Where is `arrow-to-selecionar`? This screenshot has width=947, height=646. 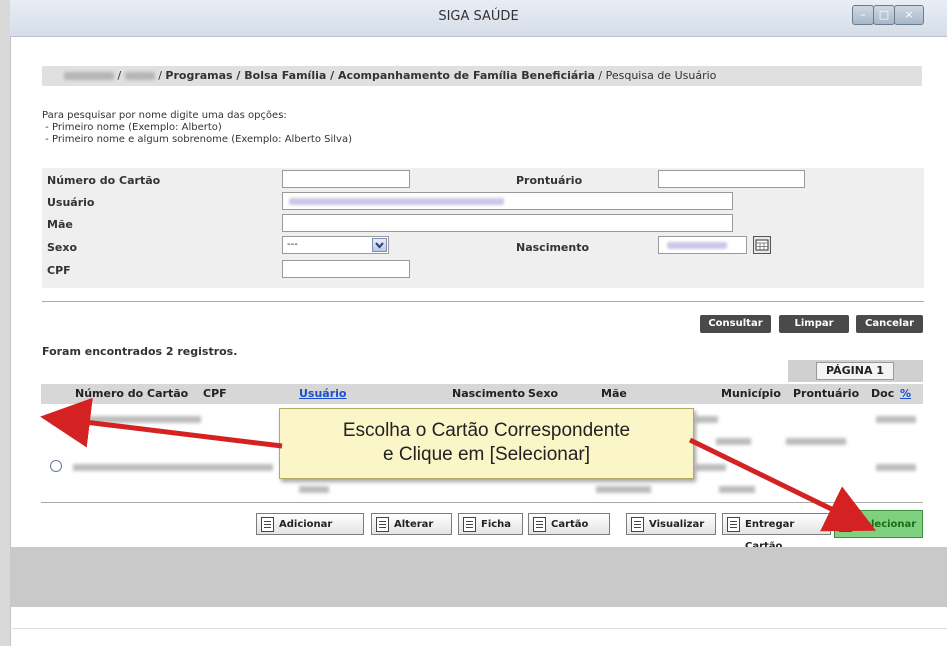 arrow-to-selecionar is located at coordinates (782, 484).